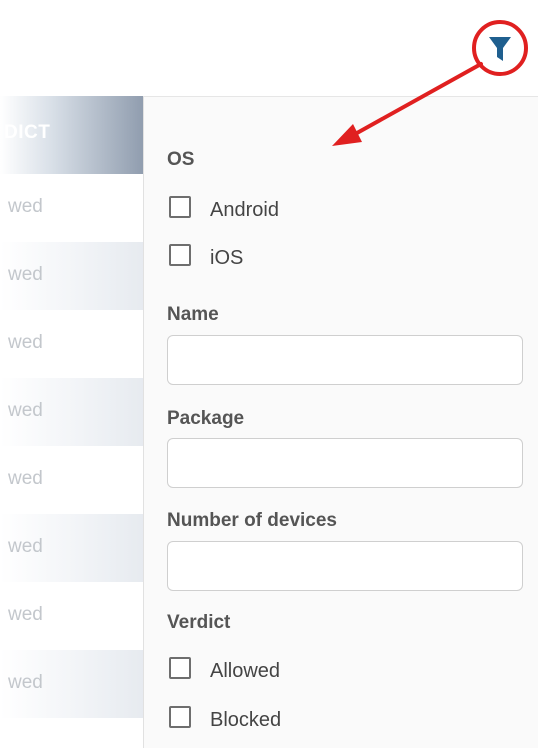 The image size is (538, 748). I want to click on ios-checkbox-label: iOS, so click(226, 258).